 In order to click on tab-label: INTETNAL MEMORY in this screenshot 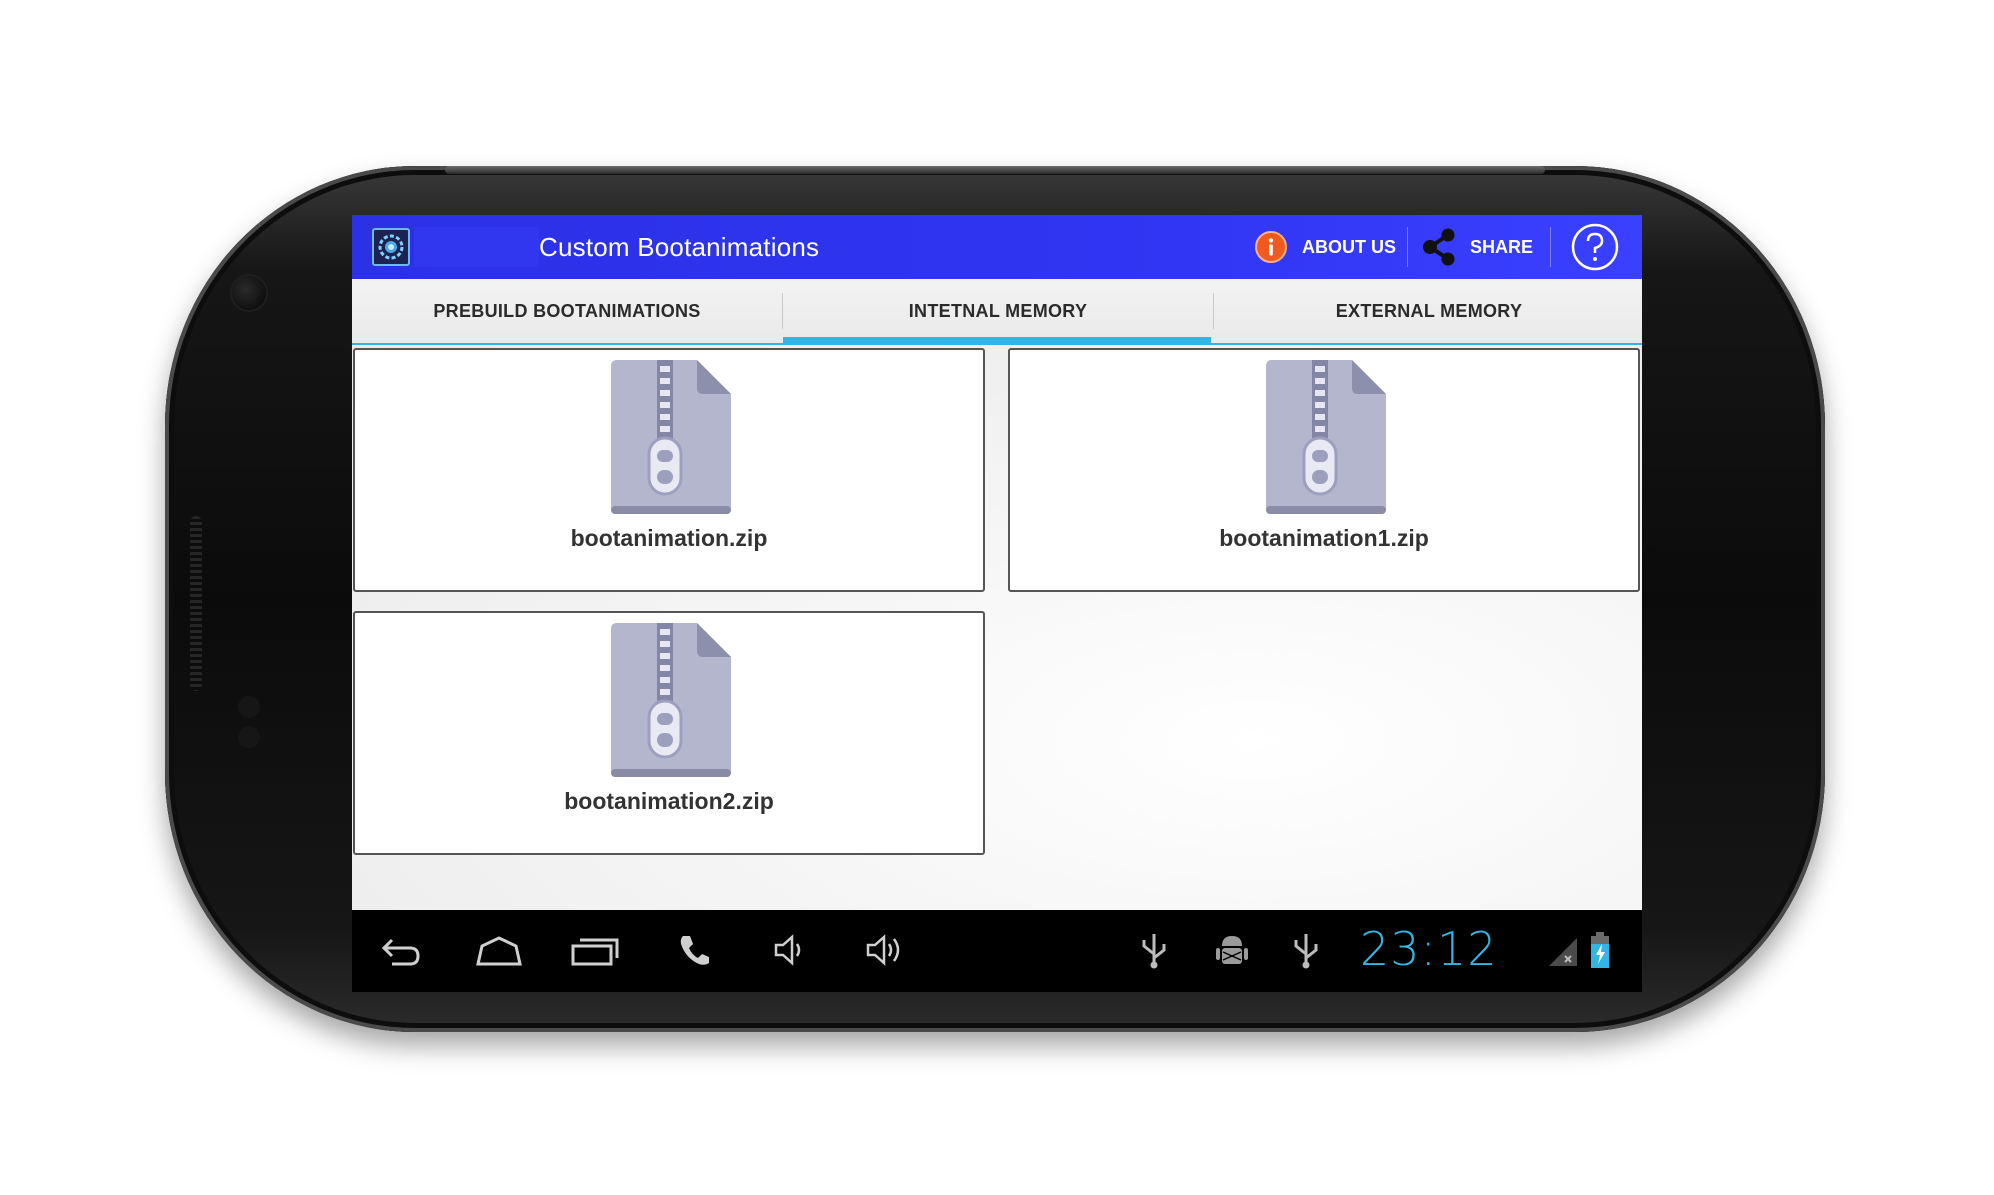, I will do `click(998, 310)`.